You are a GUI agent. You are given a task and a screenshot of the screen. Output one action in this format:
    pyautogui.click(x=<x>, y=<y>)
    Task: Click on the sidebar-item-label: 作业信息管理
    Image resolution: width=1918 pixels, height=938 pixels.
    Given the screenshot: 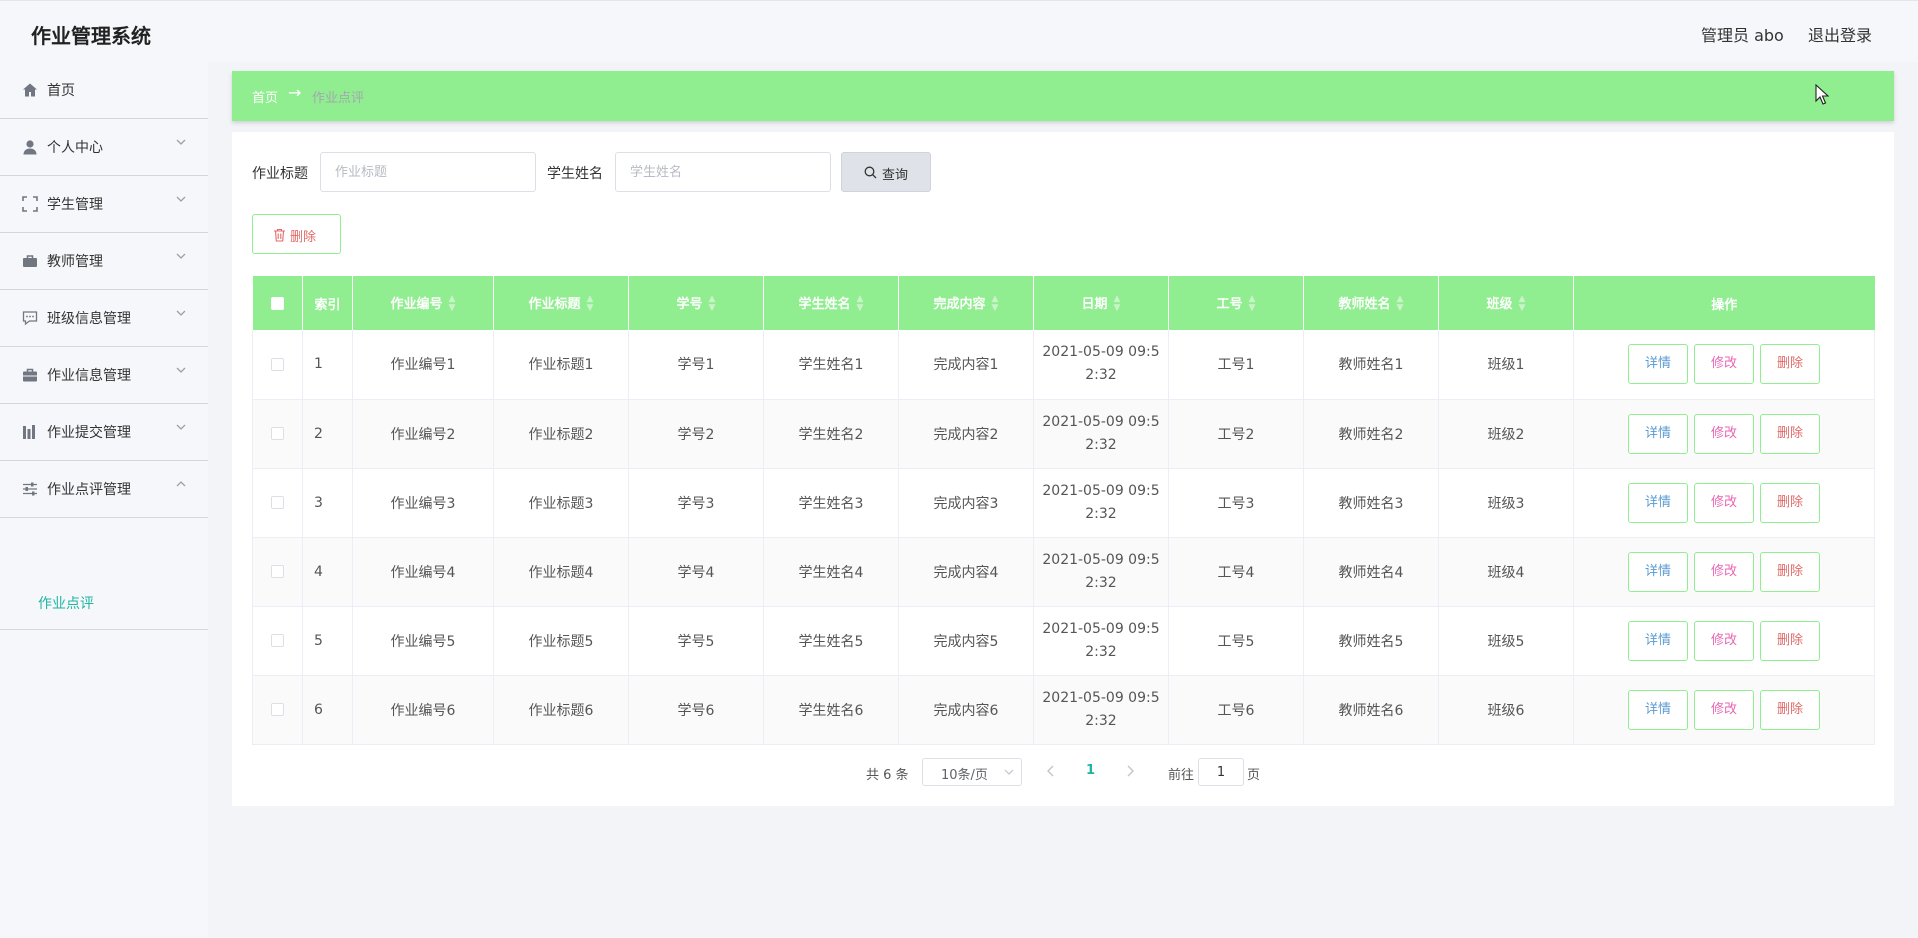 What is the action you would take?
    pyautogui.click(x=89, y=376)
    